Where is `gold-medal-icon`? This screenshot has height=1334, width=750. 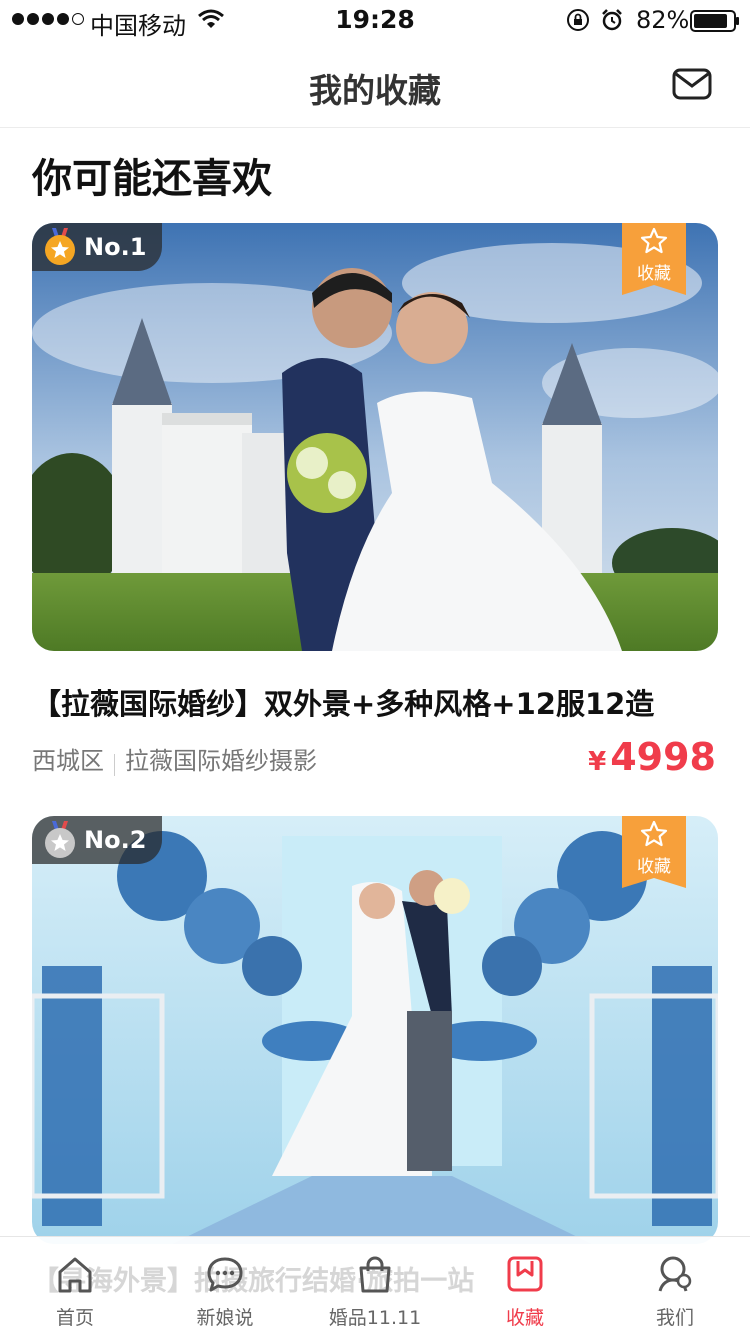 gold-medal-icon is located at coordinates (60, 246).